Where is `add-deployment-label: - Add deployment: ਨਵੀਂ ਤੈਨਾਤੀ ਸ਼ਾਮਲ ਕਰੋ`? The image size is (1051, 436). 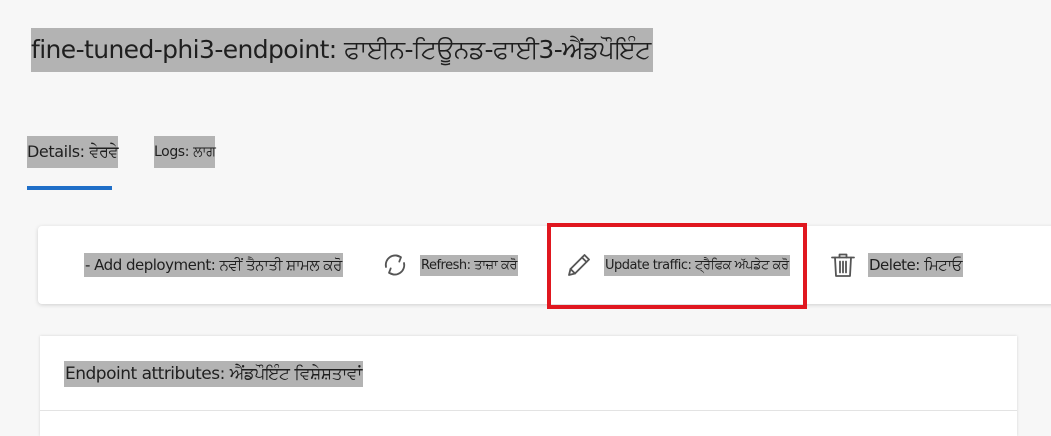
add-deployment-label: - Add deployment: ਨਵੀਂ ਤੈਨਾਤੀ ਸ਼ਾਮਲ ਕਰੋ is located at coordinates (213, 265).